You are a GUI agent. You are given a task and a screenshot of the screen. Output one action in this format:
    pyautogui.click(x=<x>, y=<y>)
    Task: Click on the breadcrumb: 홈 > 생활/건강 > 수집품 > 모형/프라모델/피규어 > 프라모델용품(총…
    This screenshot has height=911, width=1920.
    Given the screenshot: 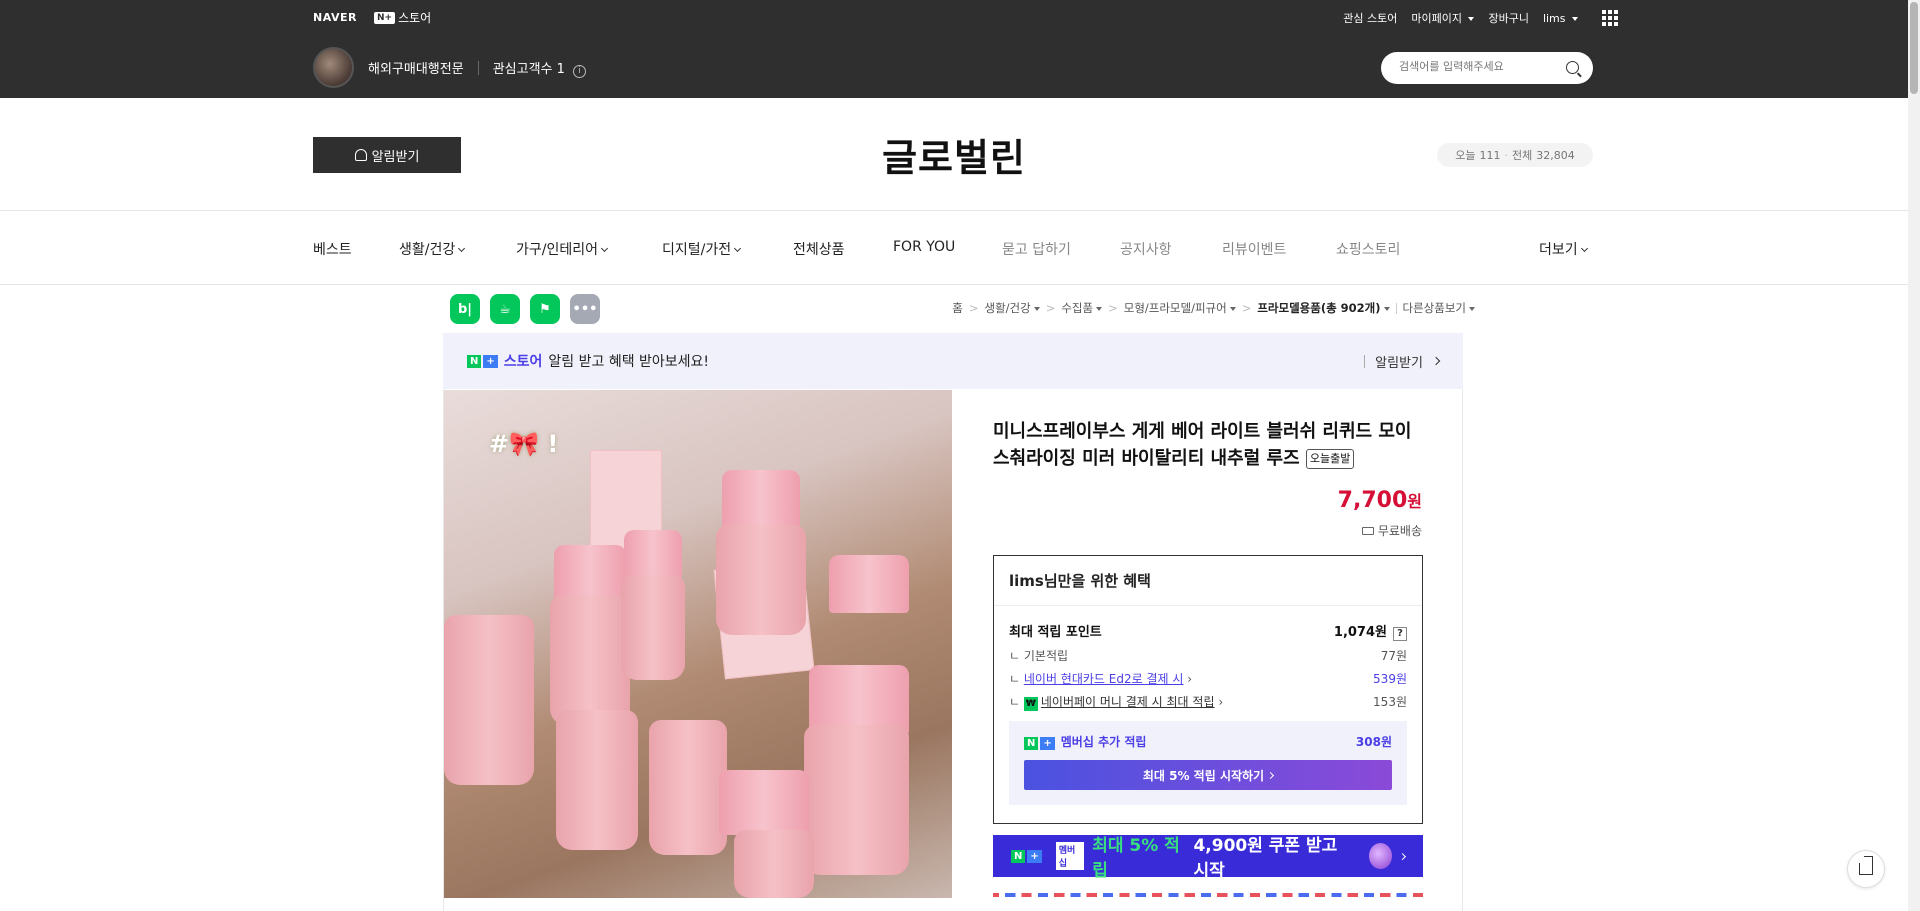 What is the action you would take?
    pyautogui.click(x=1213, y=308)
    